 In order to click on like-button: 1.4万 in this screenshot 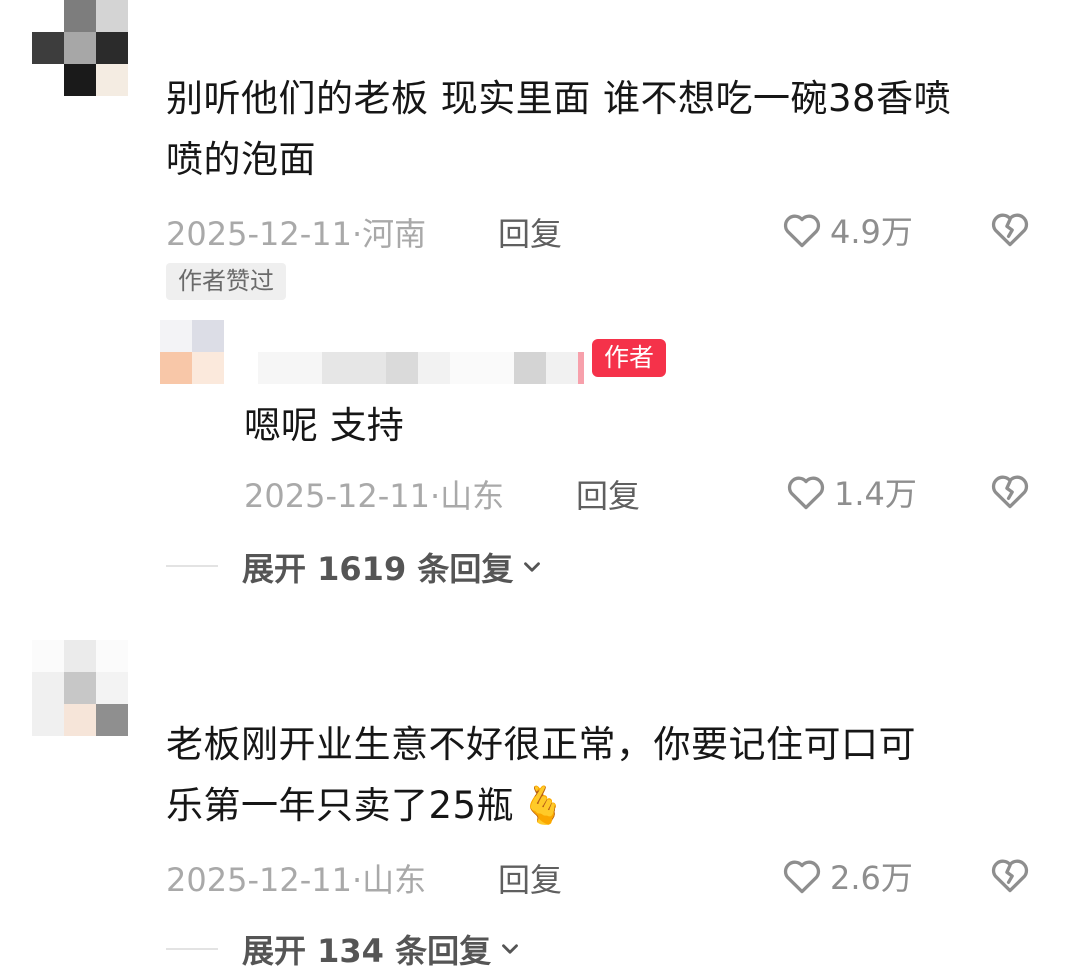, I will do `click(850, 492)`.